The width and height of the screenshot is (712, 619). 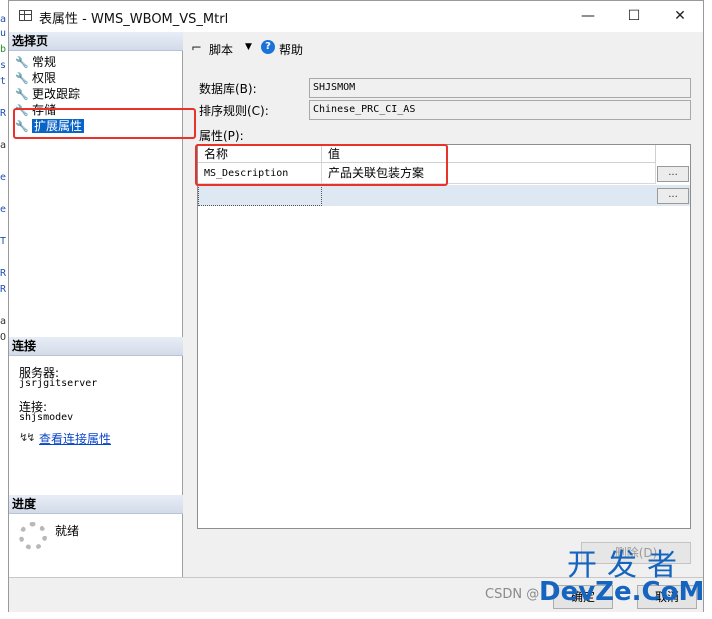 I want to click on close-button: ✕, so click(x=680, y=16).